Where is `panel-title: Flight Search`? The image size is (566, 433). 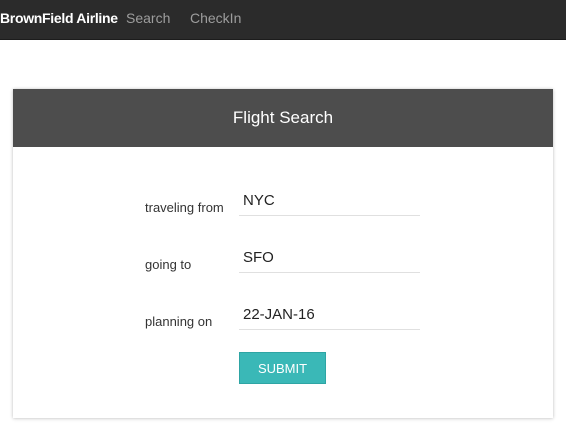
panel-title: Flight Search is located at coordinates (283, 117).